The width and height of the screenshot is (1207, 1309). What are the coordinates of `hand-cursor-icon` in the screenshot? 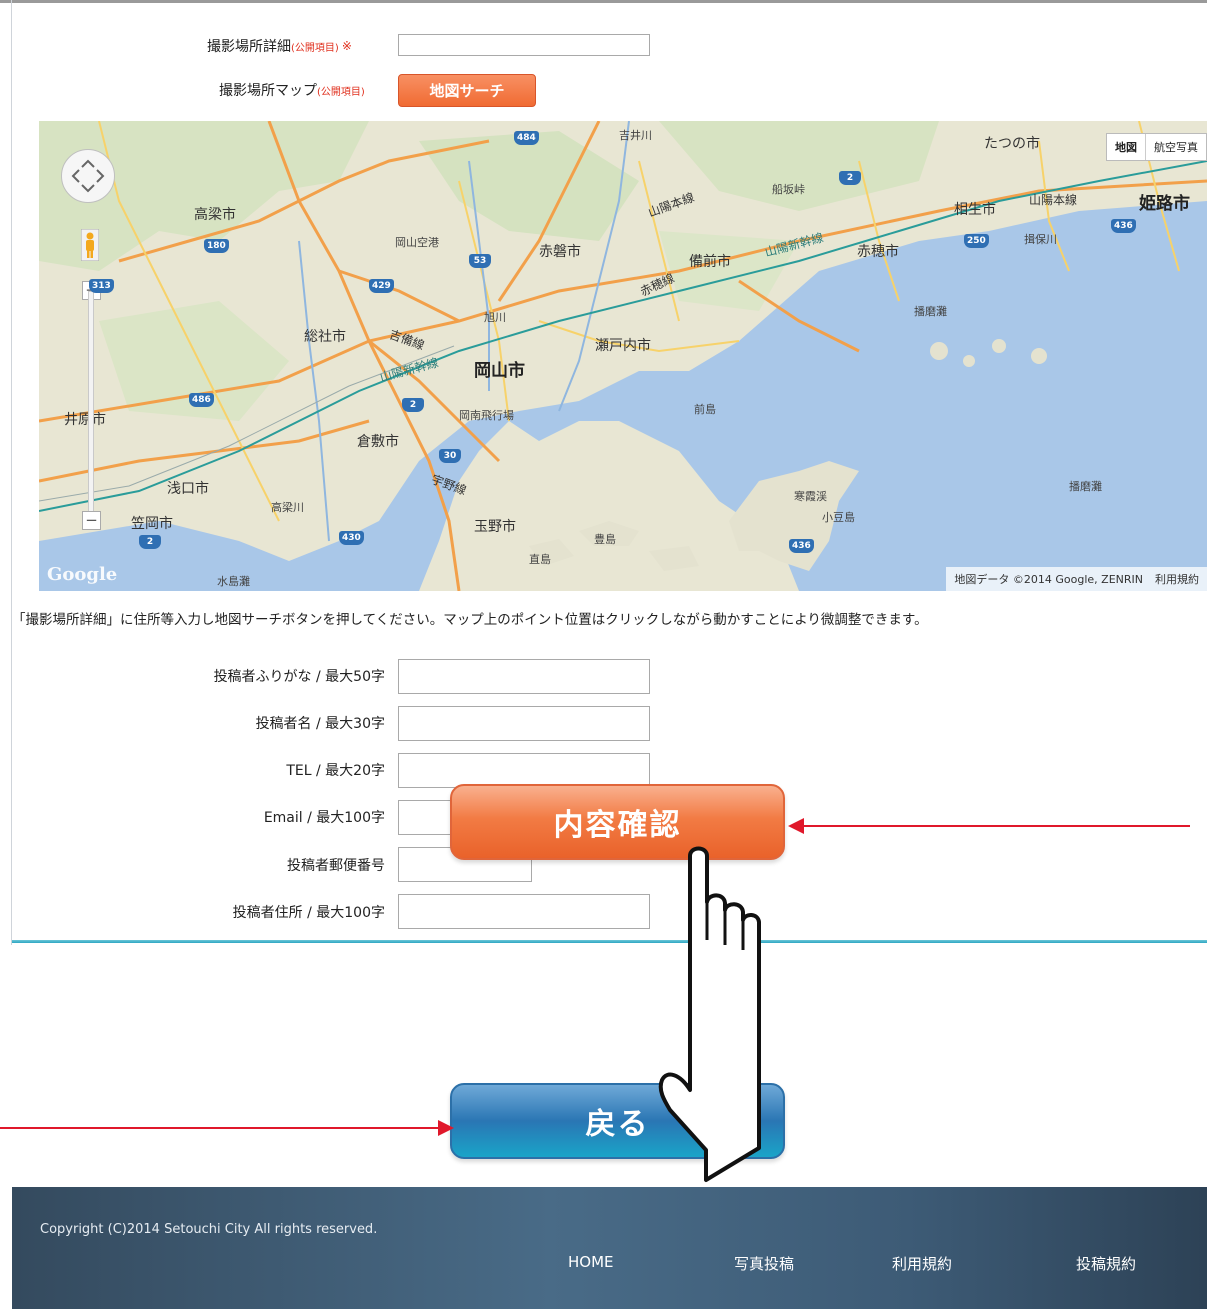 It's located at (709, 1014).